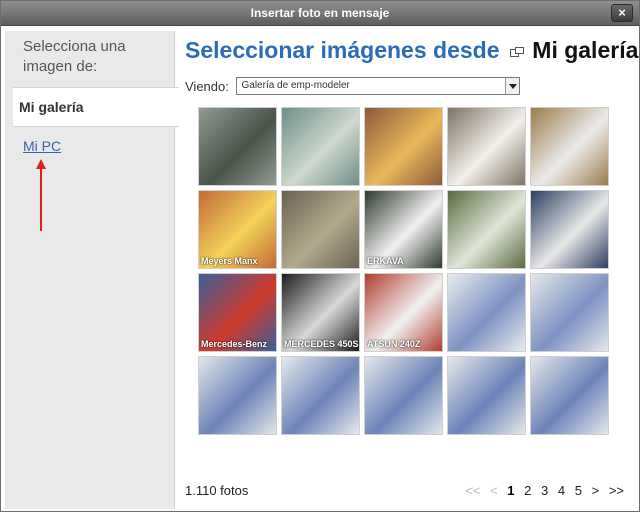 The width and height of the screenshot is (640, 512). What do you see at coordinates (321, 344) in the screenshot?
I see `thumbnail-caption: MERCEDES 450SLC` at bounding box center [321, 344].